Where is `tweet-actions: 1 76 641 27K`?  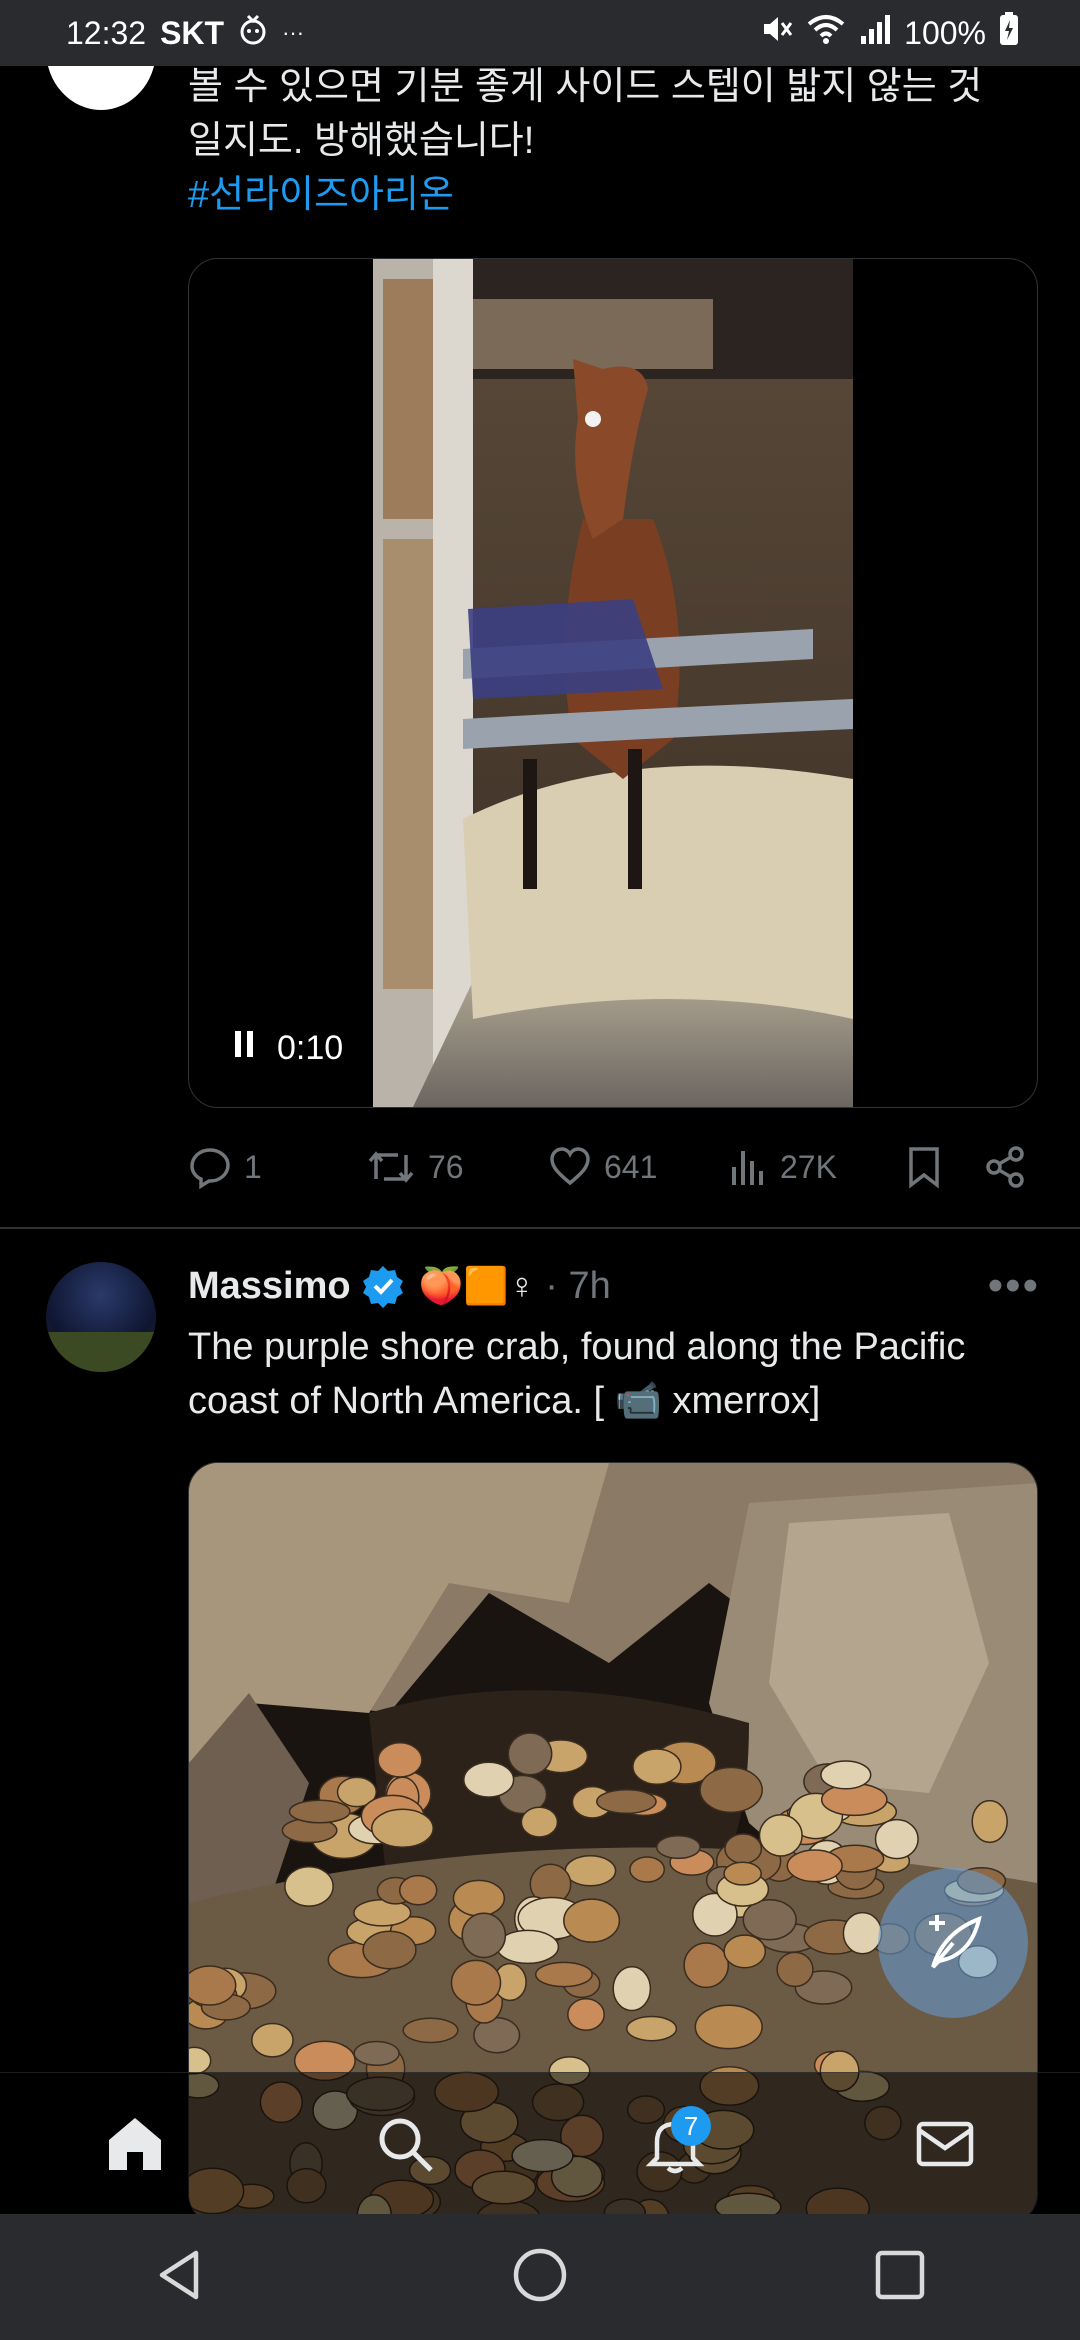
tweet-actions: 1 76 641 27K is located at coordinates (613, 1167).